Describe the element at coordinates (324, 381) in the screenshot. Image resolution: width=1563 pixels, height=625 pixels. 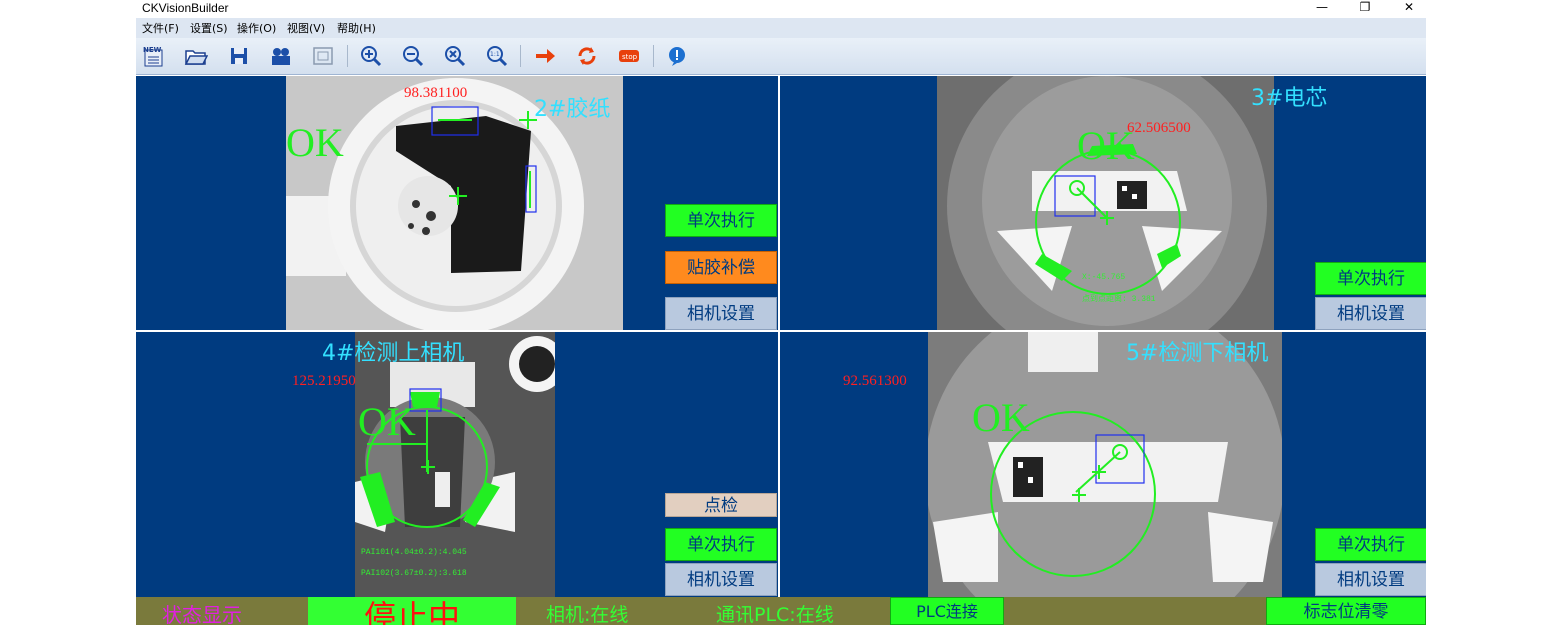
I see `measurement-value-4: 125.21950` at that location.